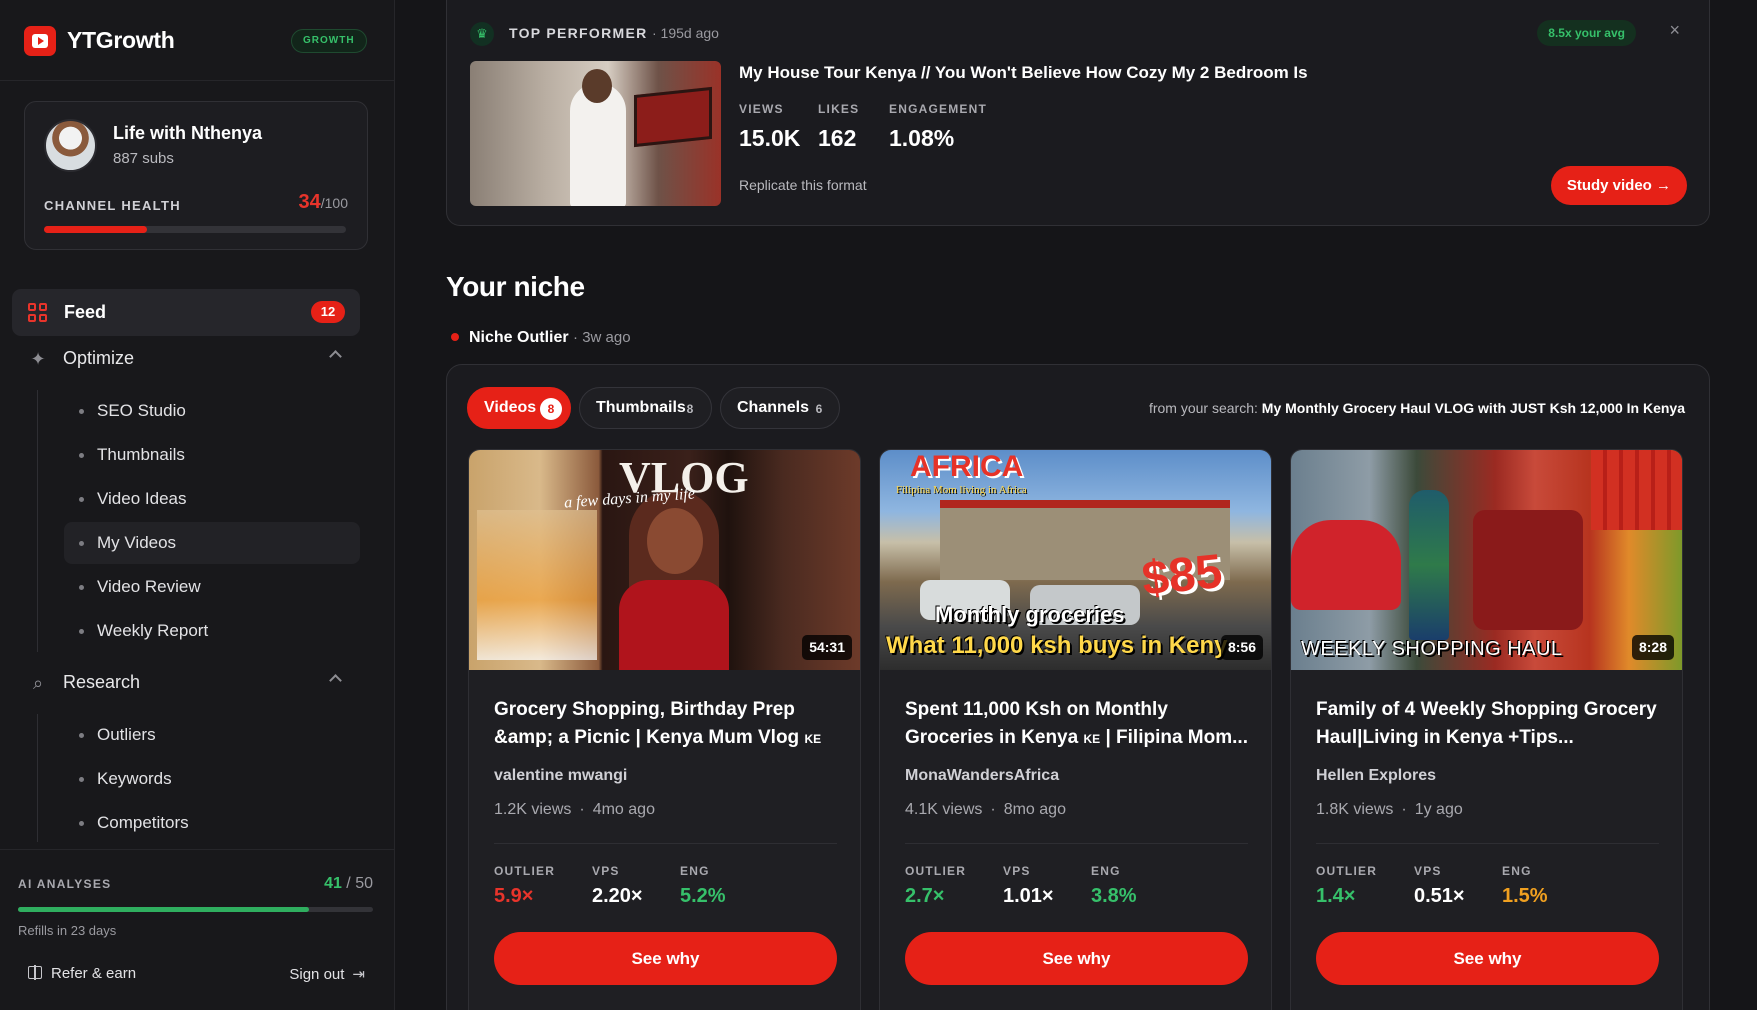 The height and width of the screenshot is (1010, 1757). What do you see at coordinates (1346, 886) in the screenshot?
I see `metric-outlier: OUTLIER 1.4×` at bounding box center [1346, 886].